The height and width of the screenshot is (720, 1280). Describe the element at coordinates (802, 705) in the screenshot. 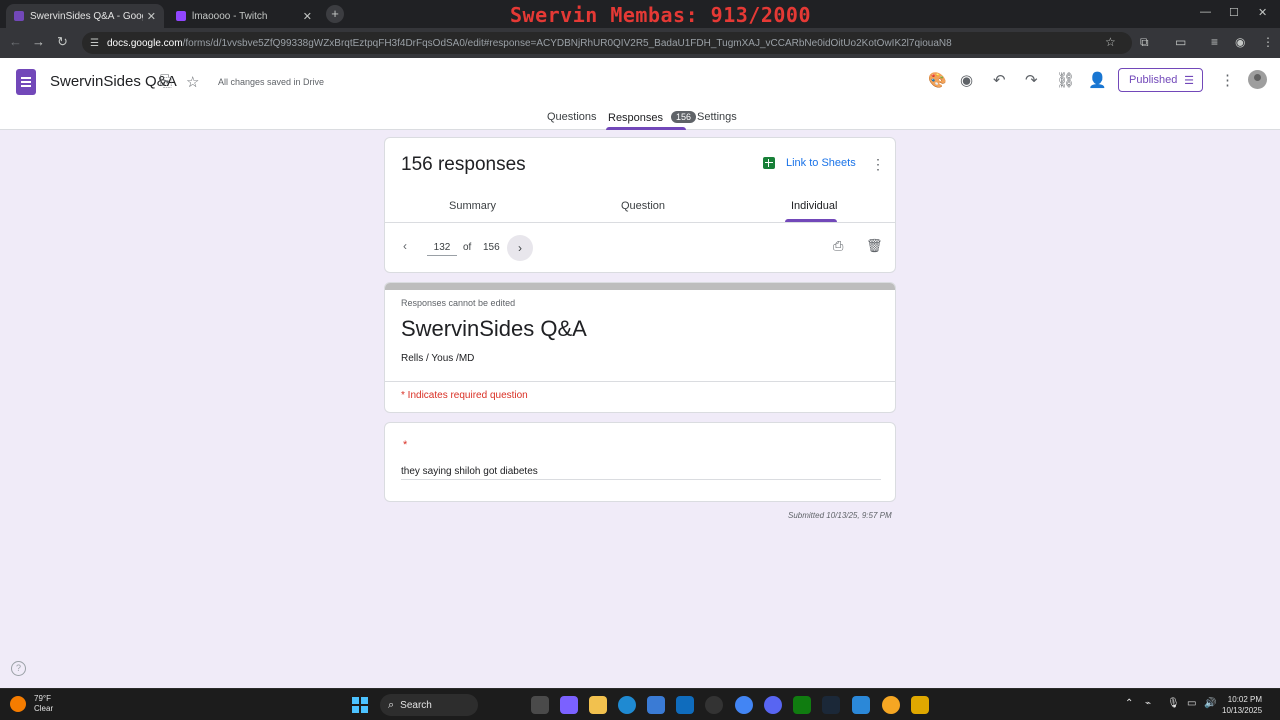

I see `xbox-icon` at that location.